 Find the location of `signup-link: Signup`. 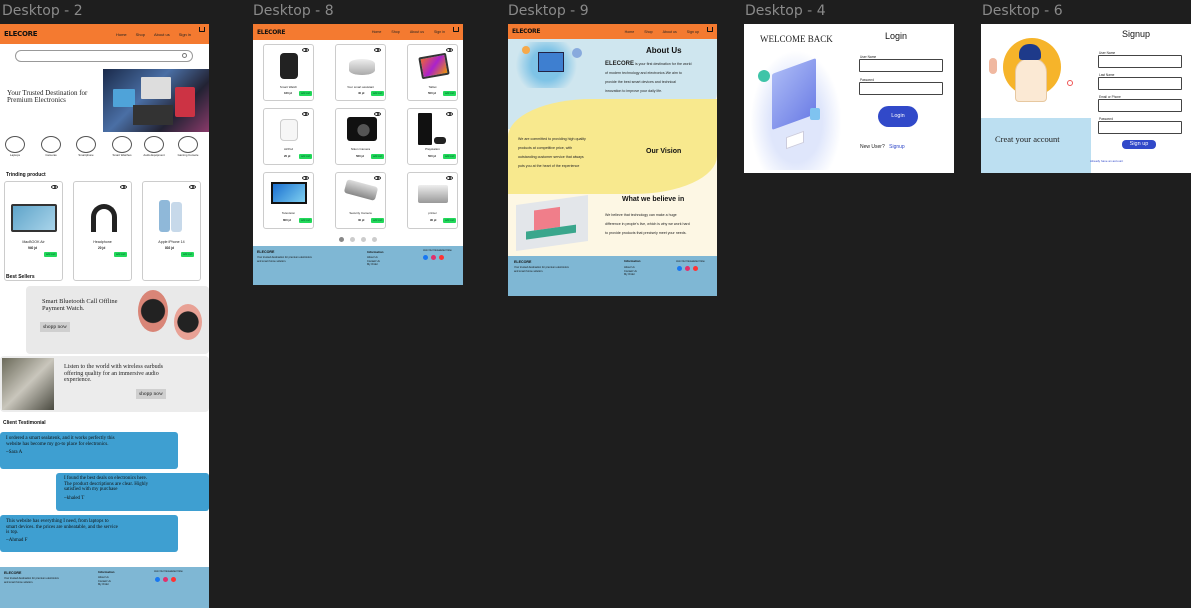

signup-link: Signup is located at coordinates (897, 147).